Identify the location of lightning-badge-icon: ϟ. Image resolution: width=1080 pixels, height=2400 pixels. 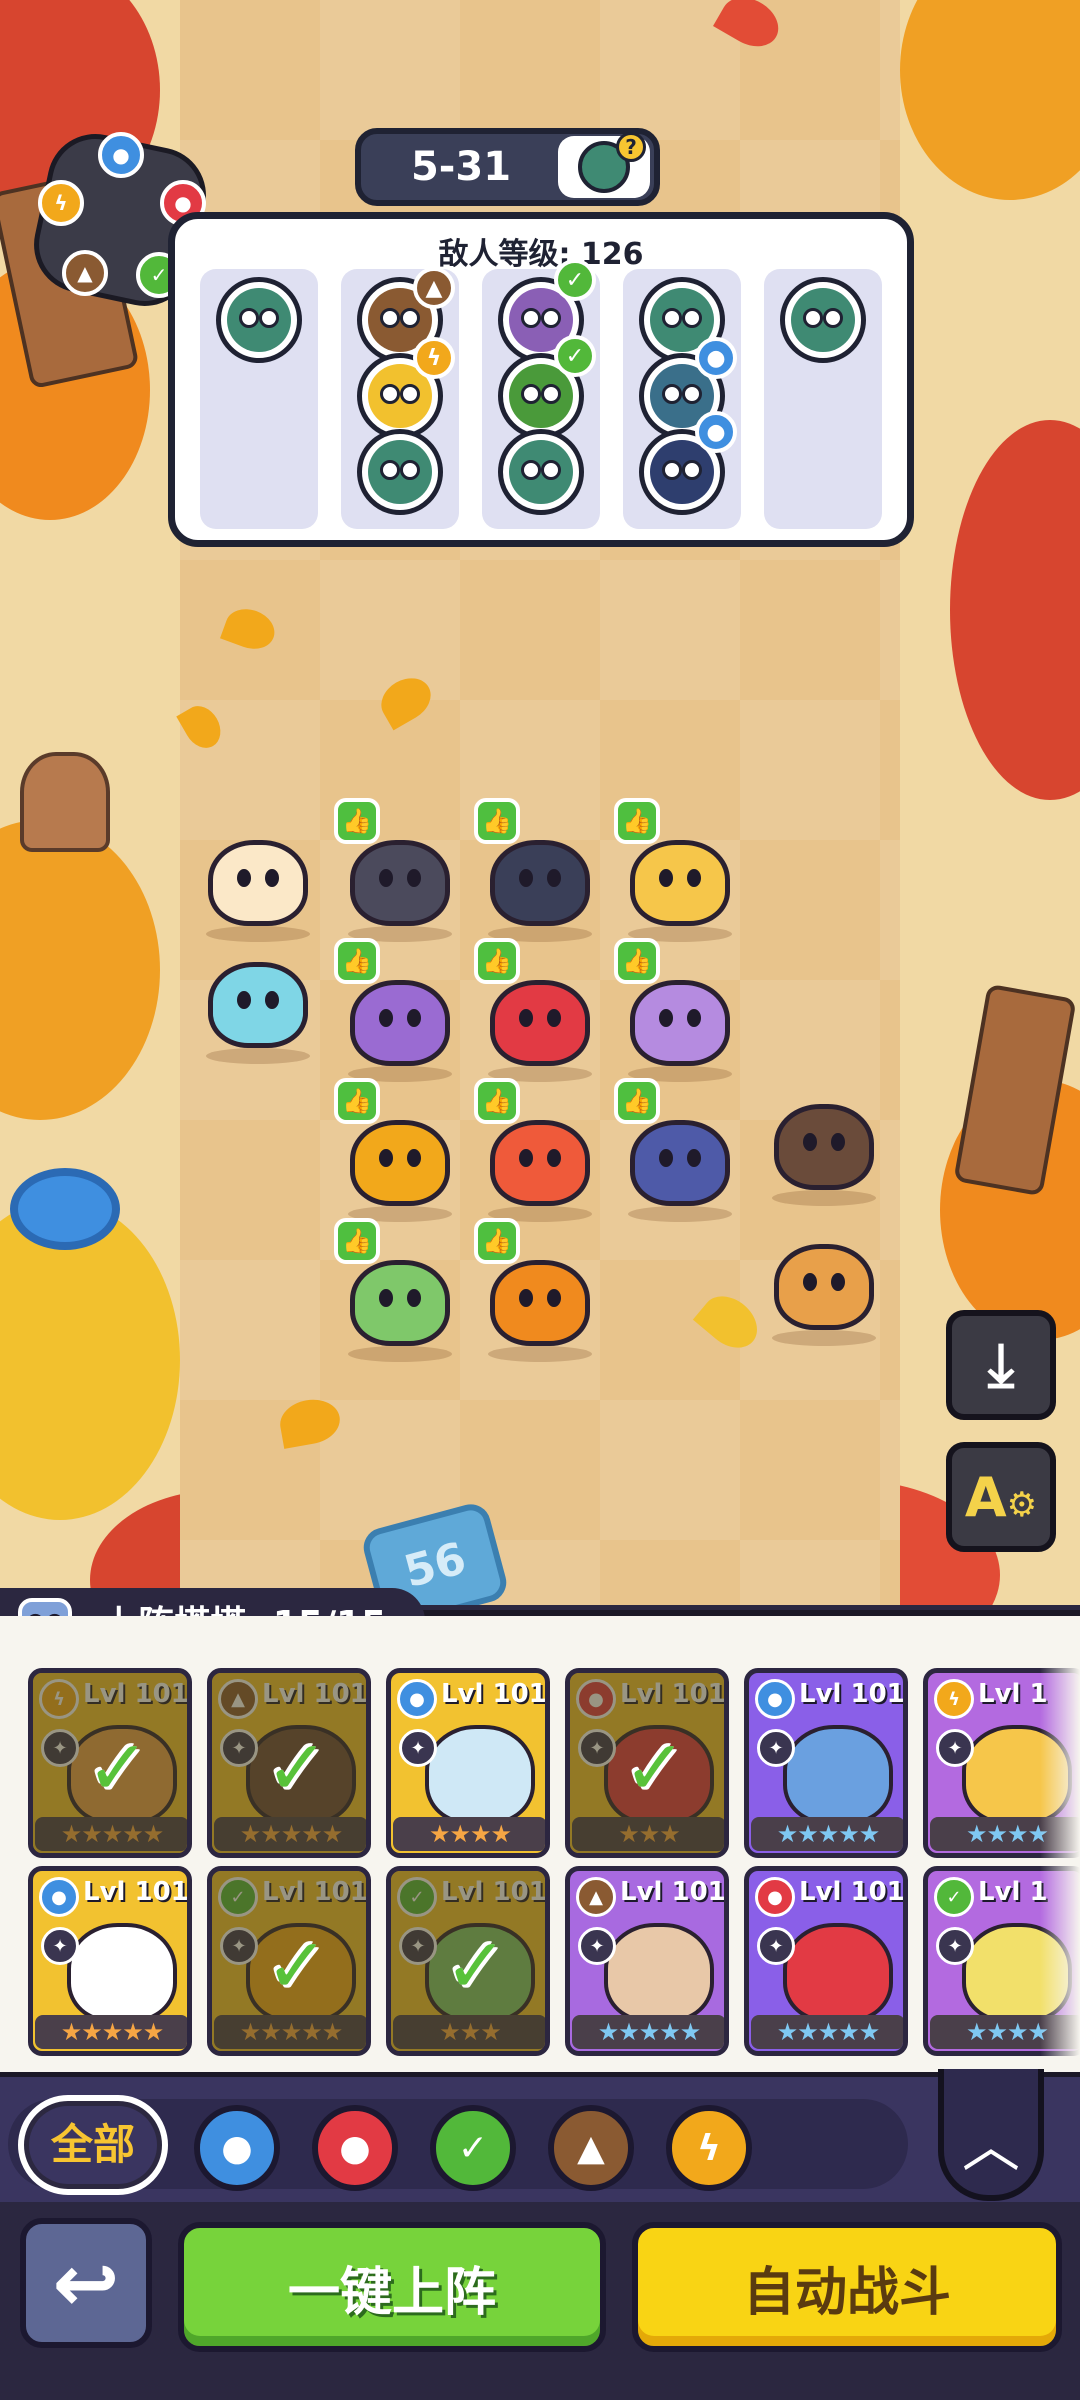
(434, 358).